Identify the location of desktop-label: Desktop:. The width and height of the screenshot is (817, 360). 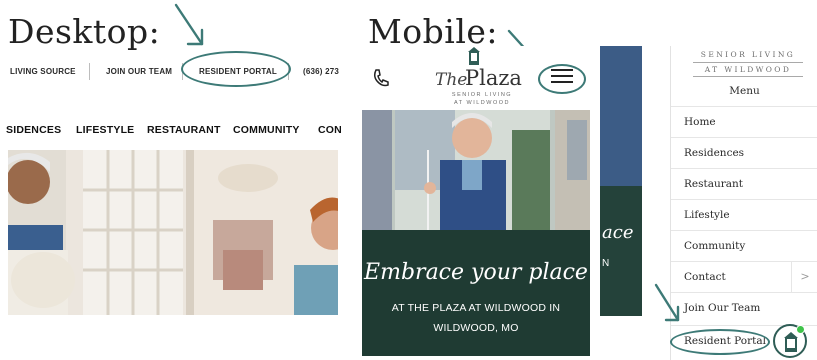
(84, 31).